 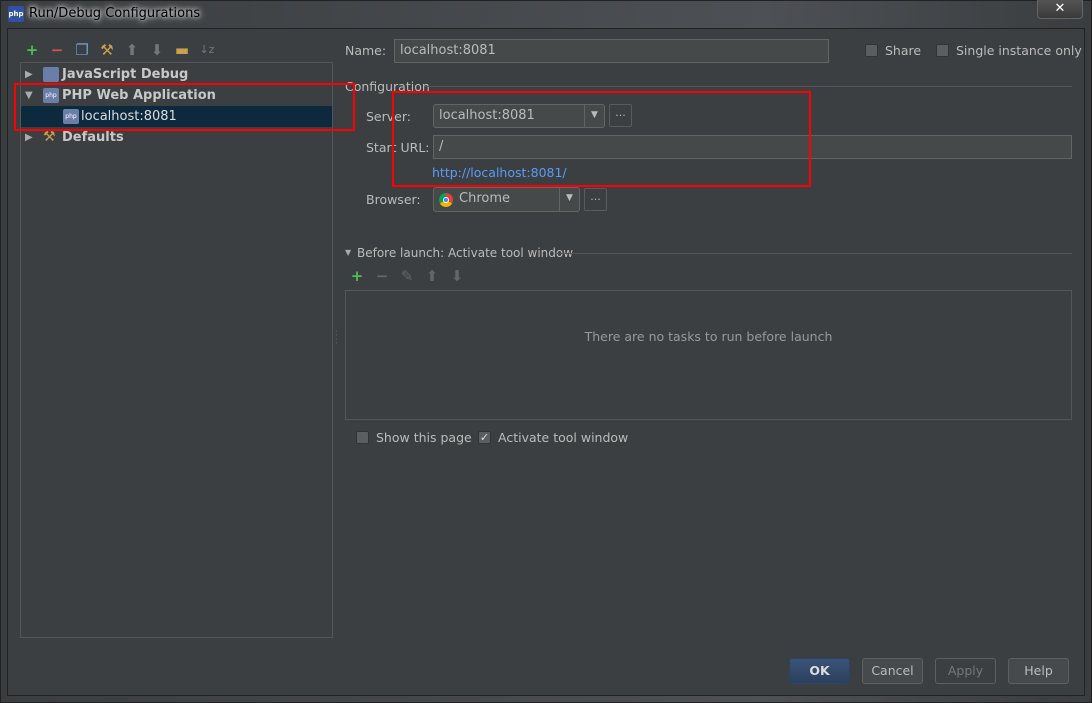 What do you see at coordinates (107, 50) in the screenshot?
I see `edit-defaults-icon: ⚒` at bounding box center [107, 50].